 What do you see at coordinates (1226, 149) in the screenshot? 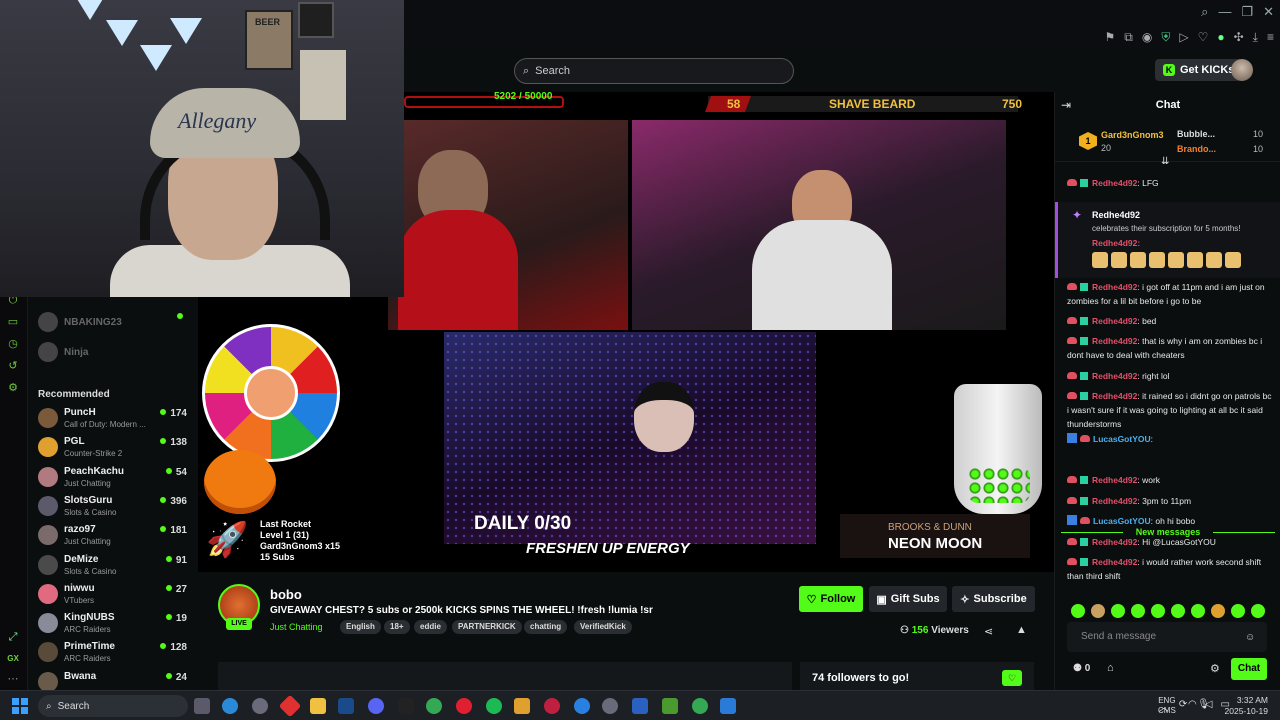
I see `leader-3: Brando... 10` at bounding box center [1226, 149].